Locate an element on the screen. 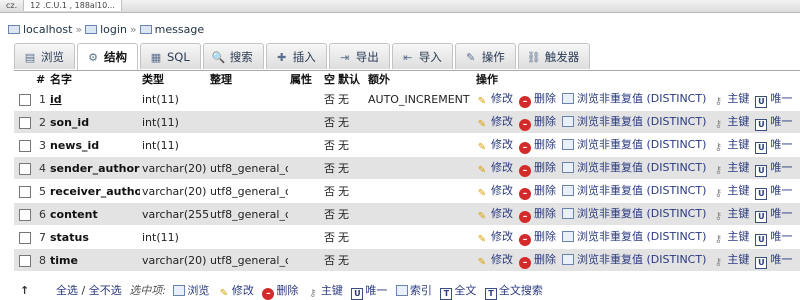 Image resolution: width=800 pixels, height=300 pixels. tab-import: ⇤ 导入 is located at coordinates (422, 56).